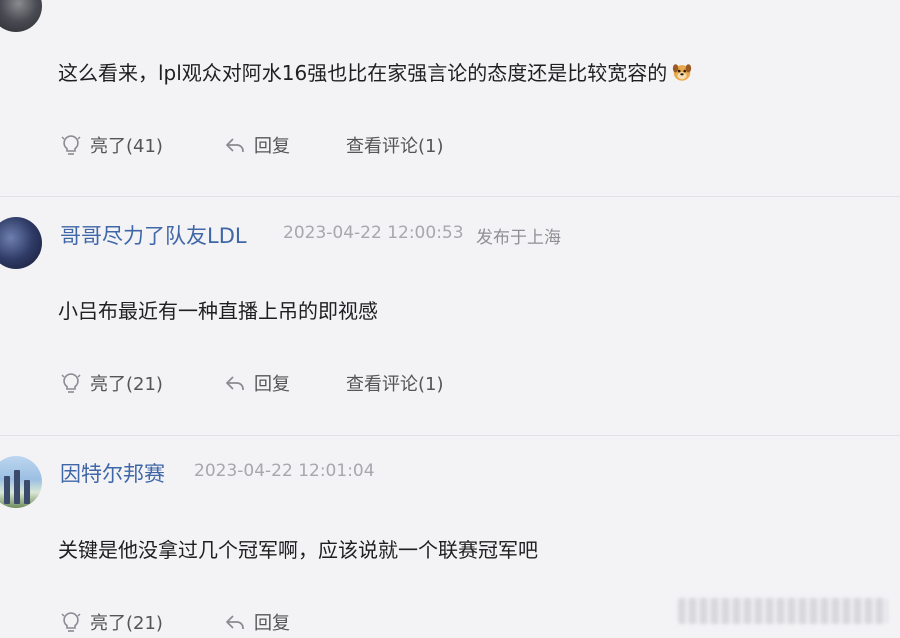  What do you see at coordinates (783, 611) in the screenshot?
I see `watermark` at bounding box center [783, 611].